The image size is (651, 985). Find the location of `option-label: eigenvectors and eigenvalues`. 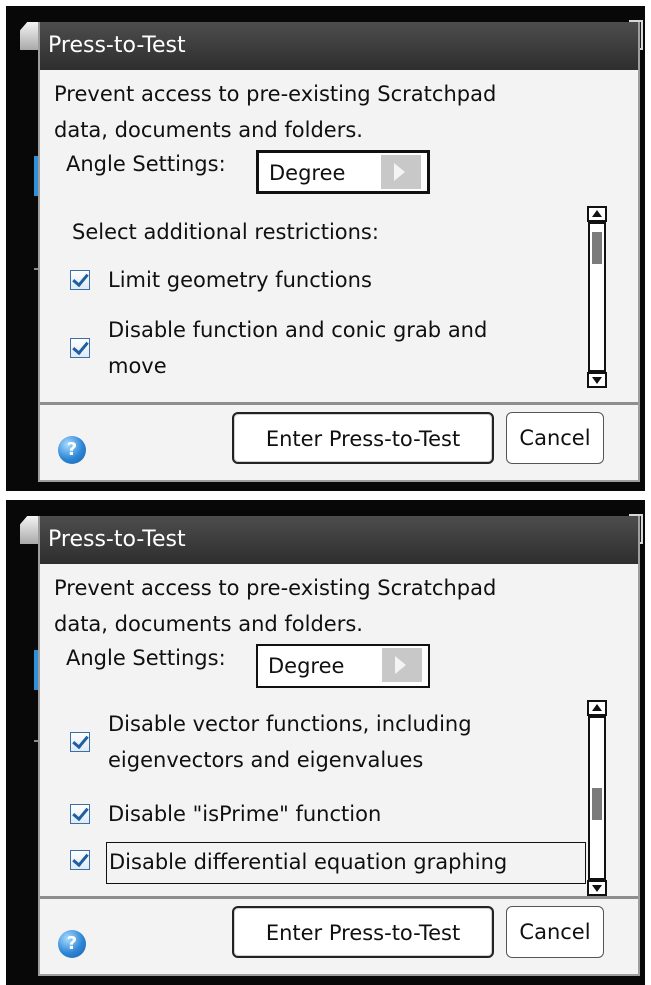

option-label: eigenvectors and eigenvalues is located at coordinates (266, 760).